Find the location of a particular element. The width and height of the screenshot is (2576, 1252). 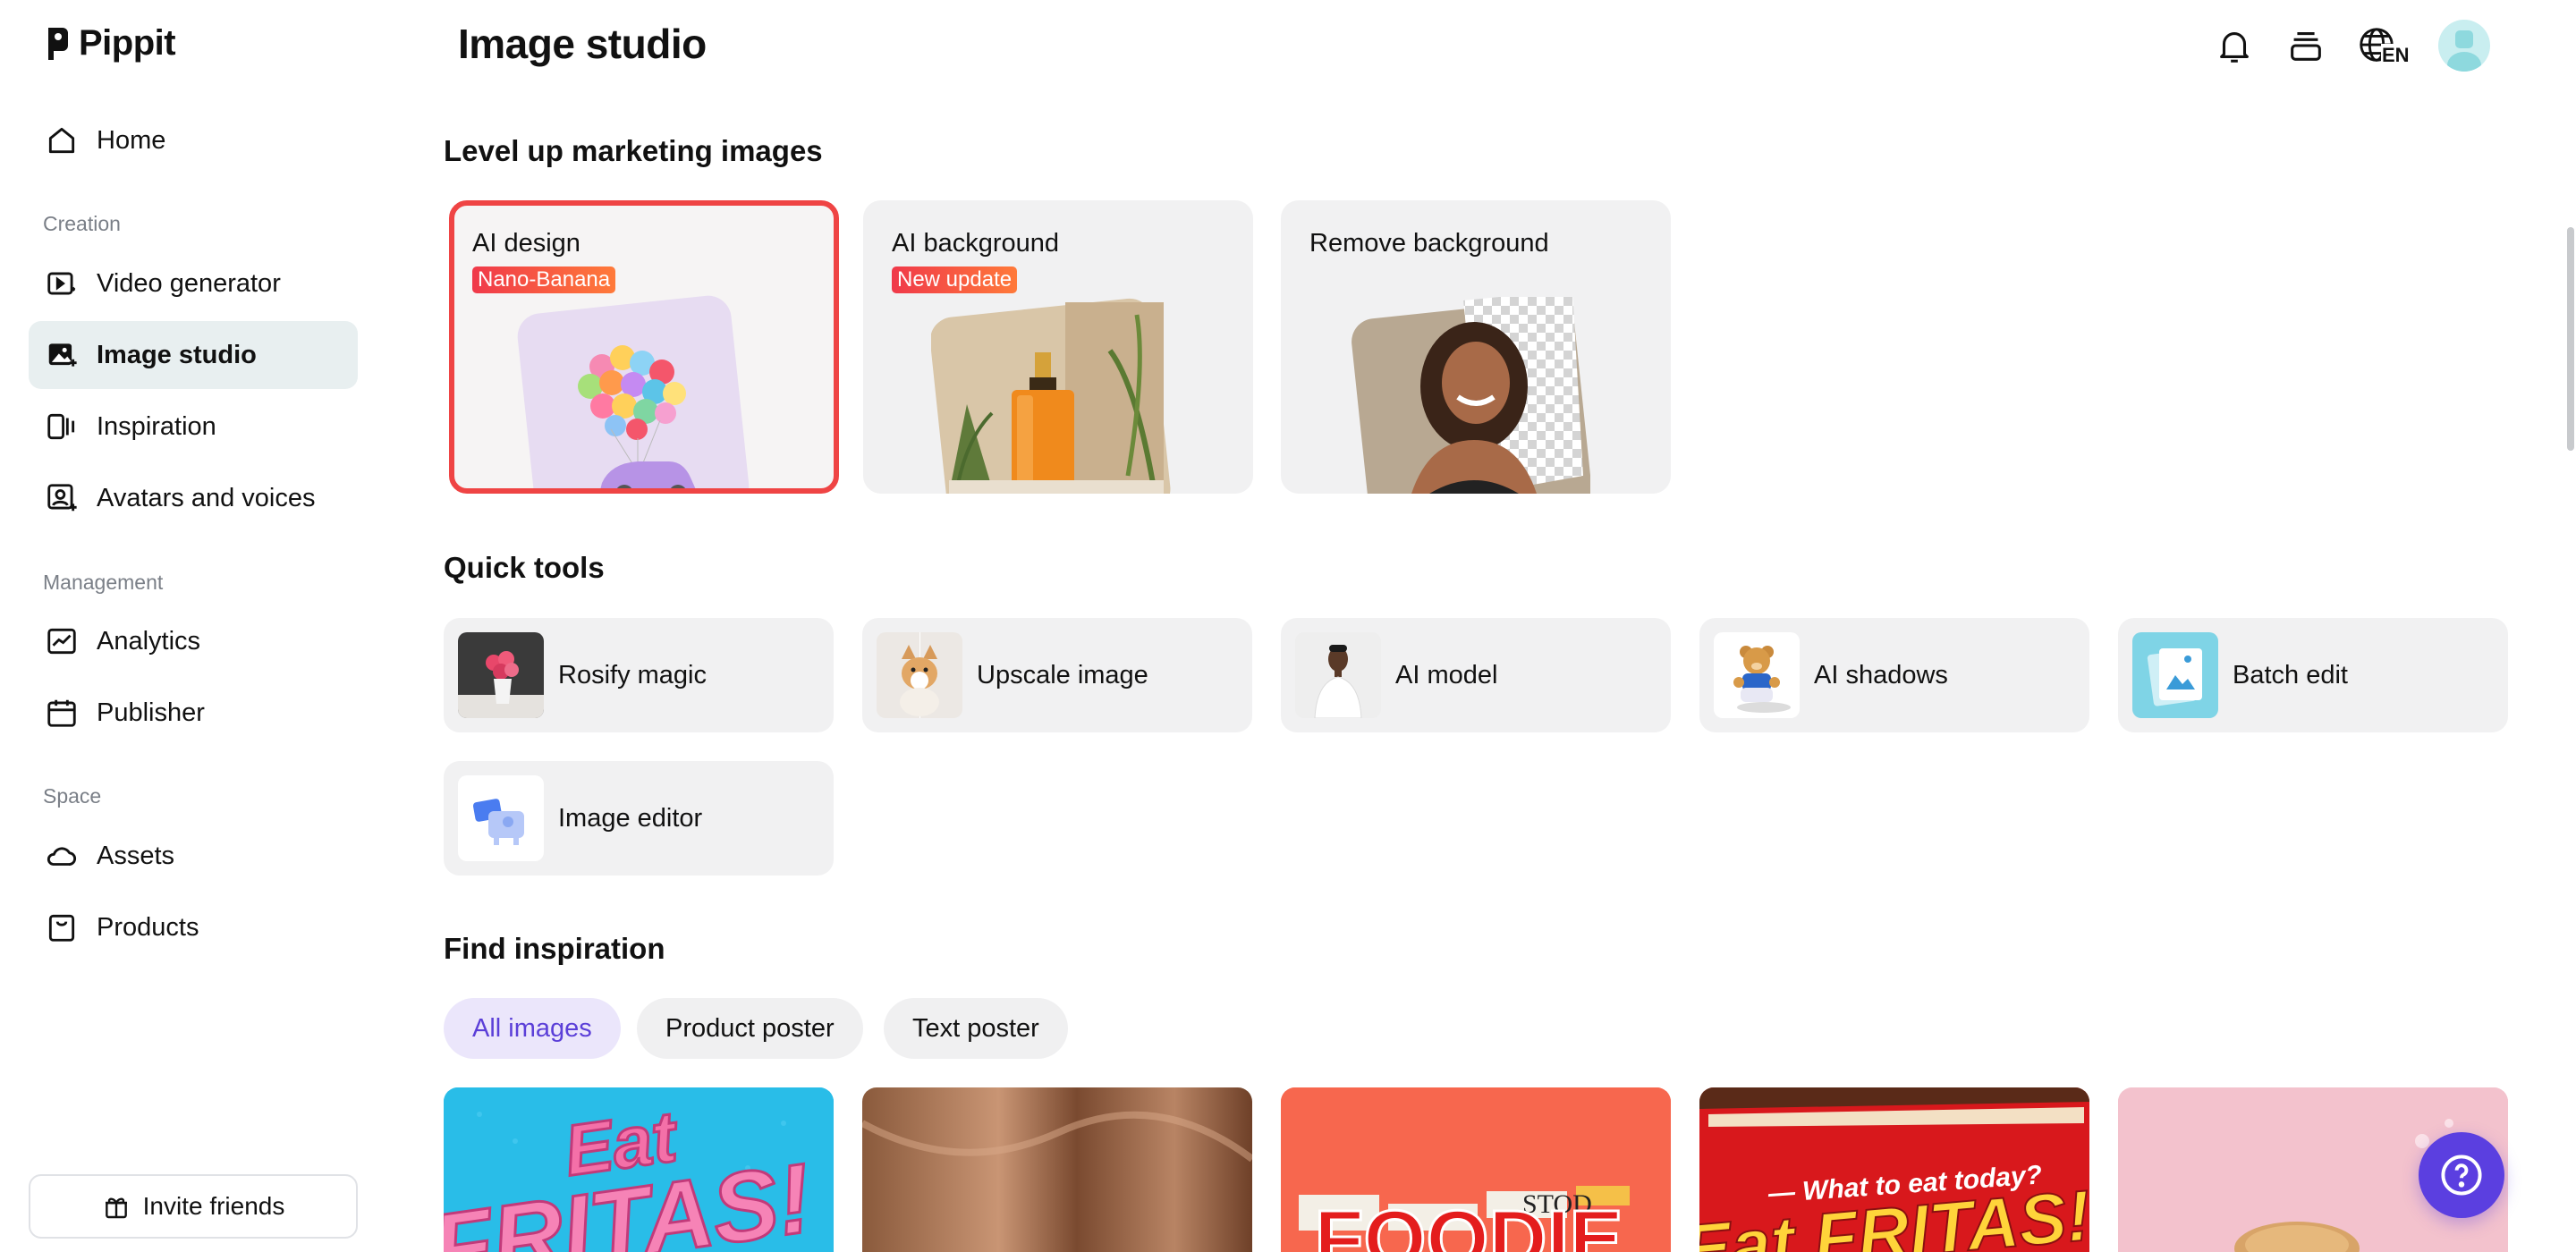

page-title: Image studio is located at coordinates (582, 44).